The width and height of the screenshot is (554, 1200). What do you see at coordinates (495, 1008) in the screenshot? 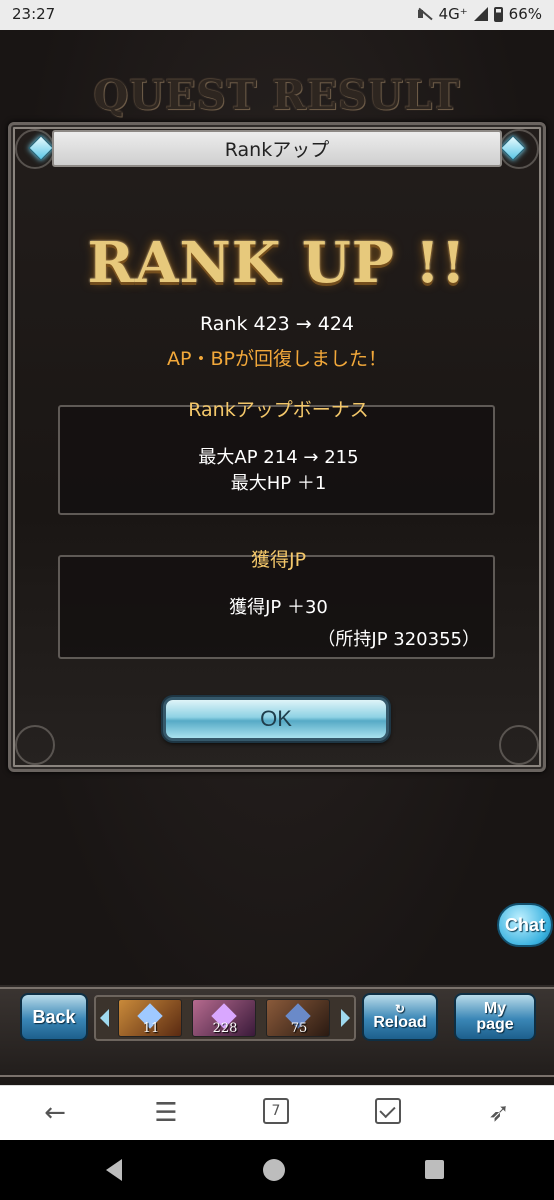
I see `mypage-label-1: My` at bounding box center [495, 1008].